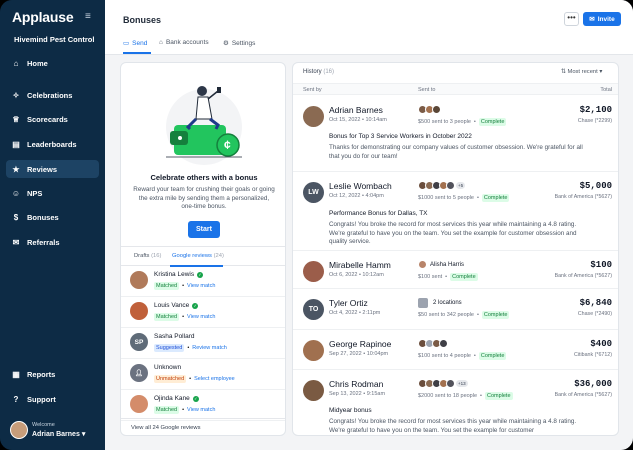 The width and height of the screenshot is (633, 450). I want to click on help-icon: ?, so click(16, 399).